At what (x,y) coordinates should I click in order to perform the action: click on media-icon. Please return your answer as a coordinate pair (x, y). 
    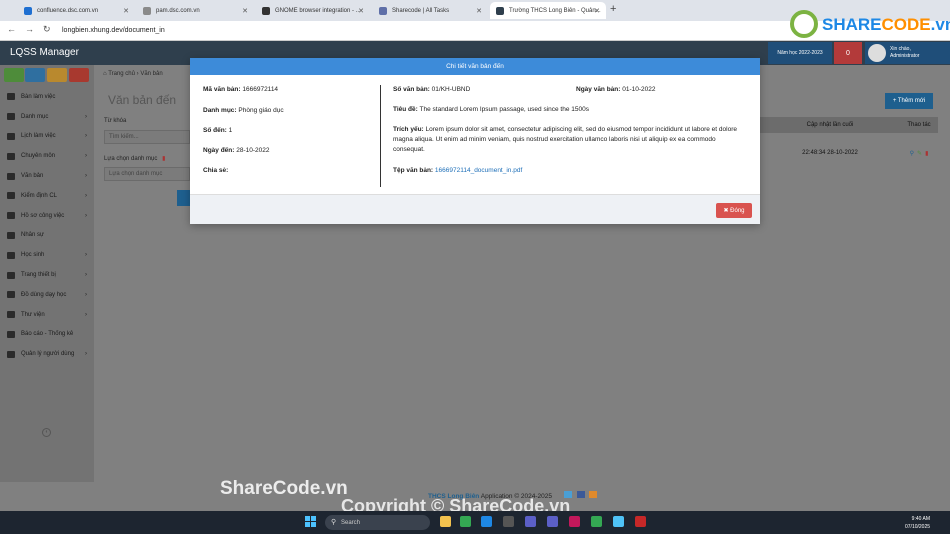
    Looking at the image, I should click on (640, 521).